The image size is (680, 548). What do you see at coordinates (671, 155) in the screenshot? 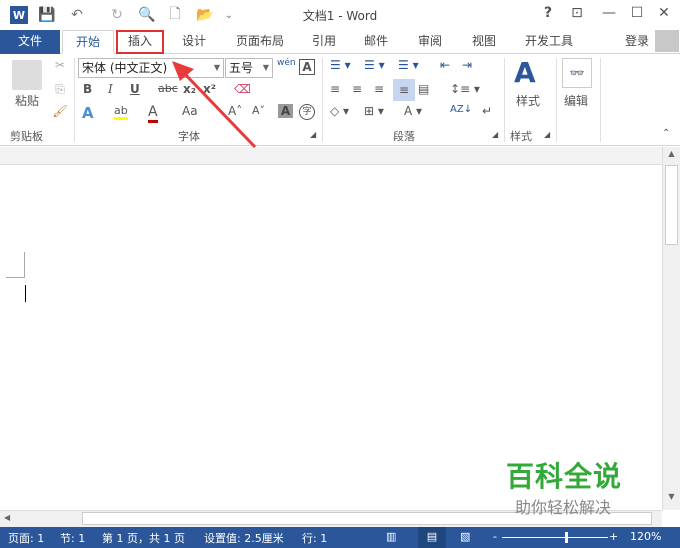
I see `scroll-up-icon: ▲` at bounding box center [671, 155].